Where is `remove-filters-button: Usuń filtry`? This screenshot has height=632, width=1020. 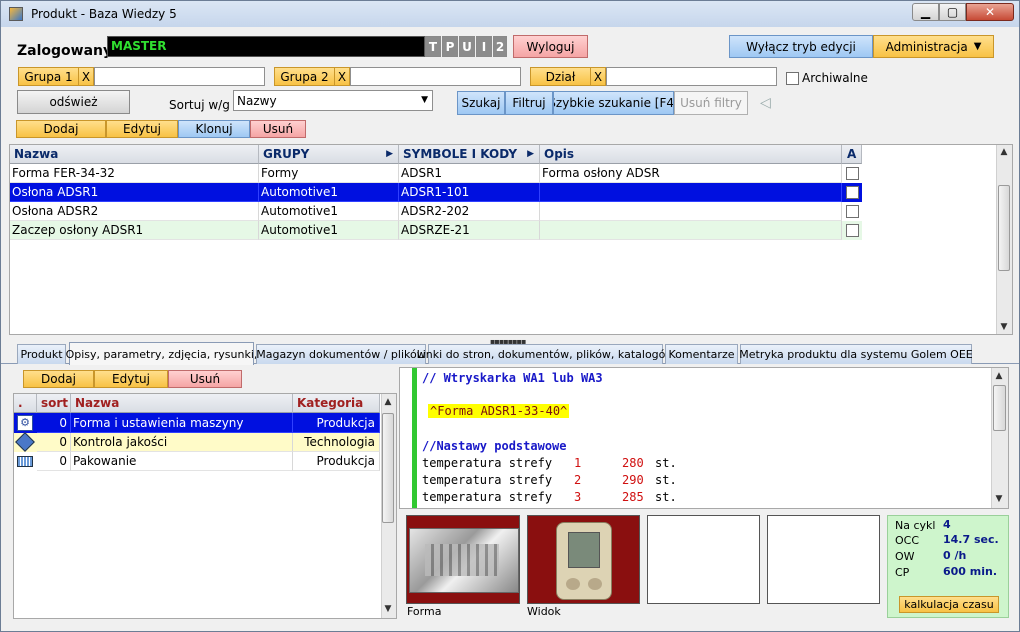 remove-filters-button: Usuń filtry is located at coordinates (711, 103).